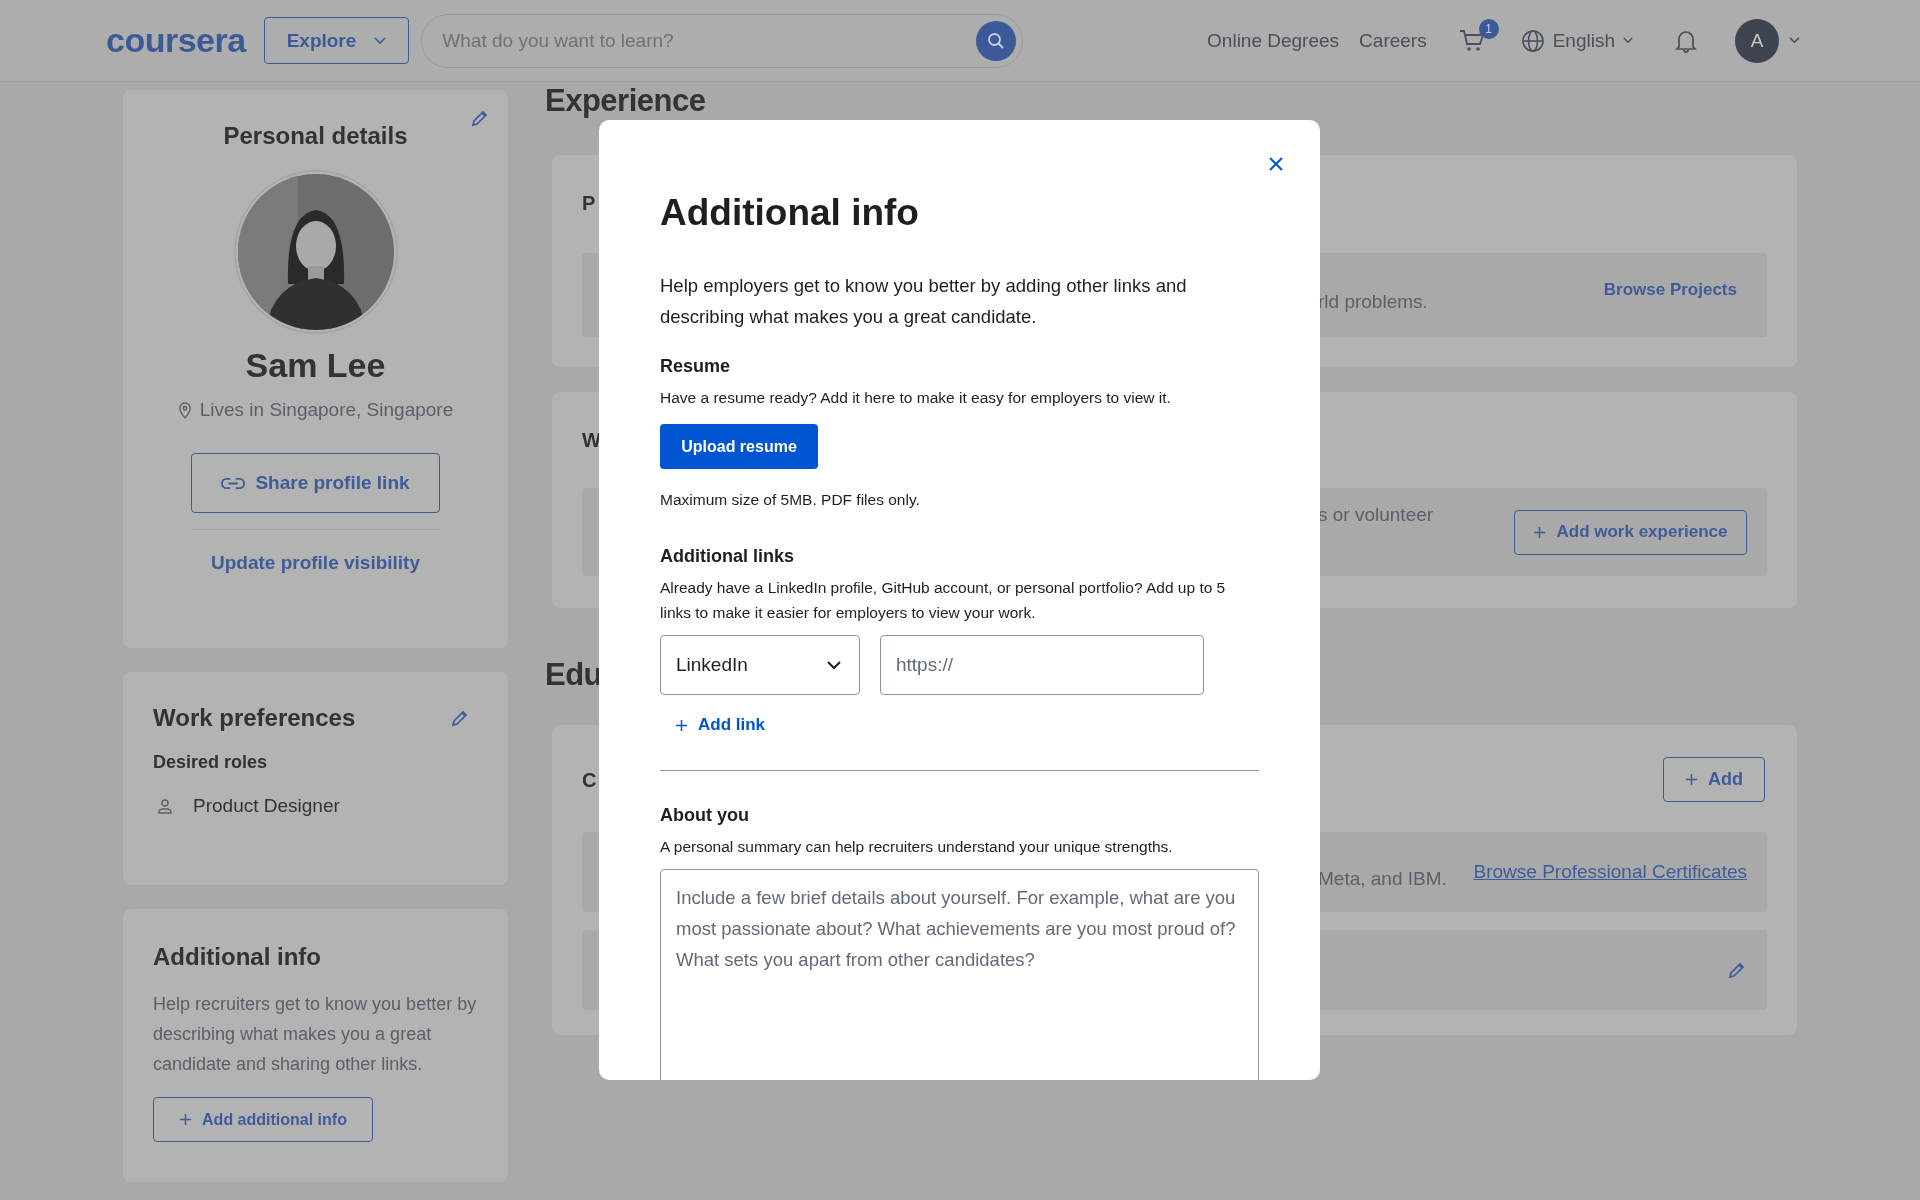  Describe the element at coordinates (916, 398) in the screenshot. I see `section-description: Have a resume ready? Add it here to make it easy for employers to view it.` at that location.